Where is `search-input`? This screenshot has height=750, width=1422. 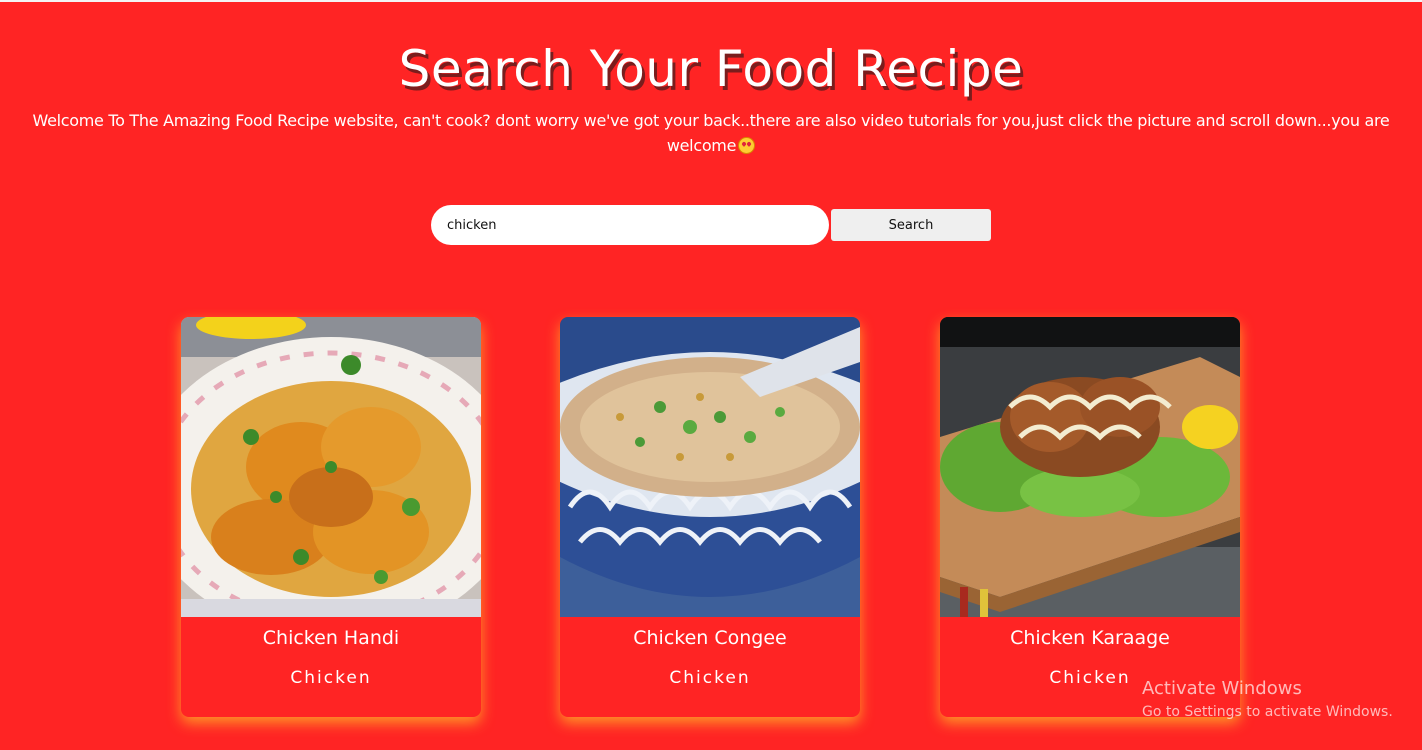 search-input is located at coordinates (630, 225).